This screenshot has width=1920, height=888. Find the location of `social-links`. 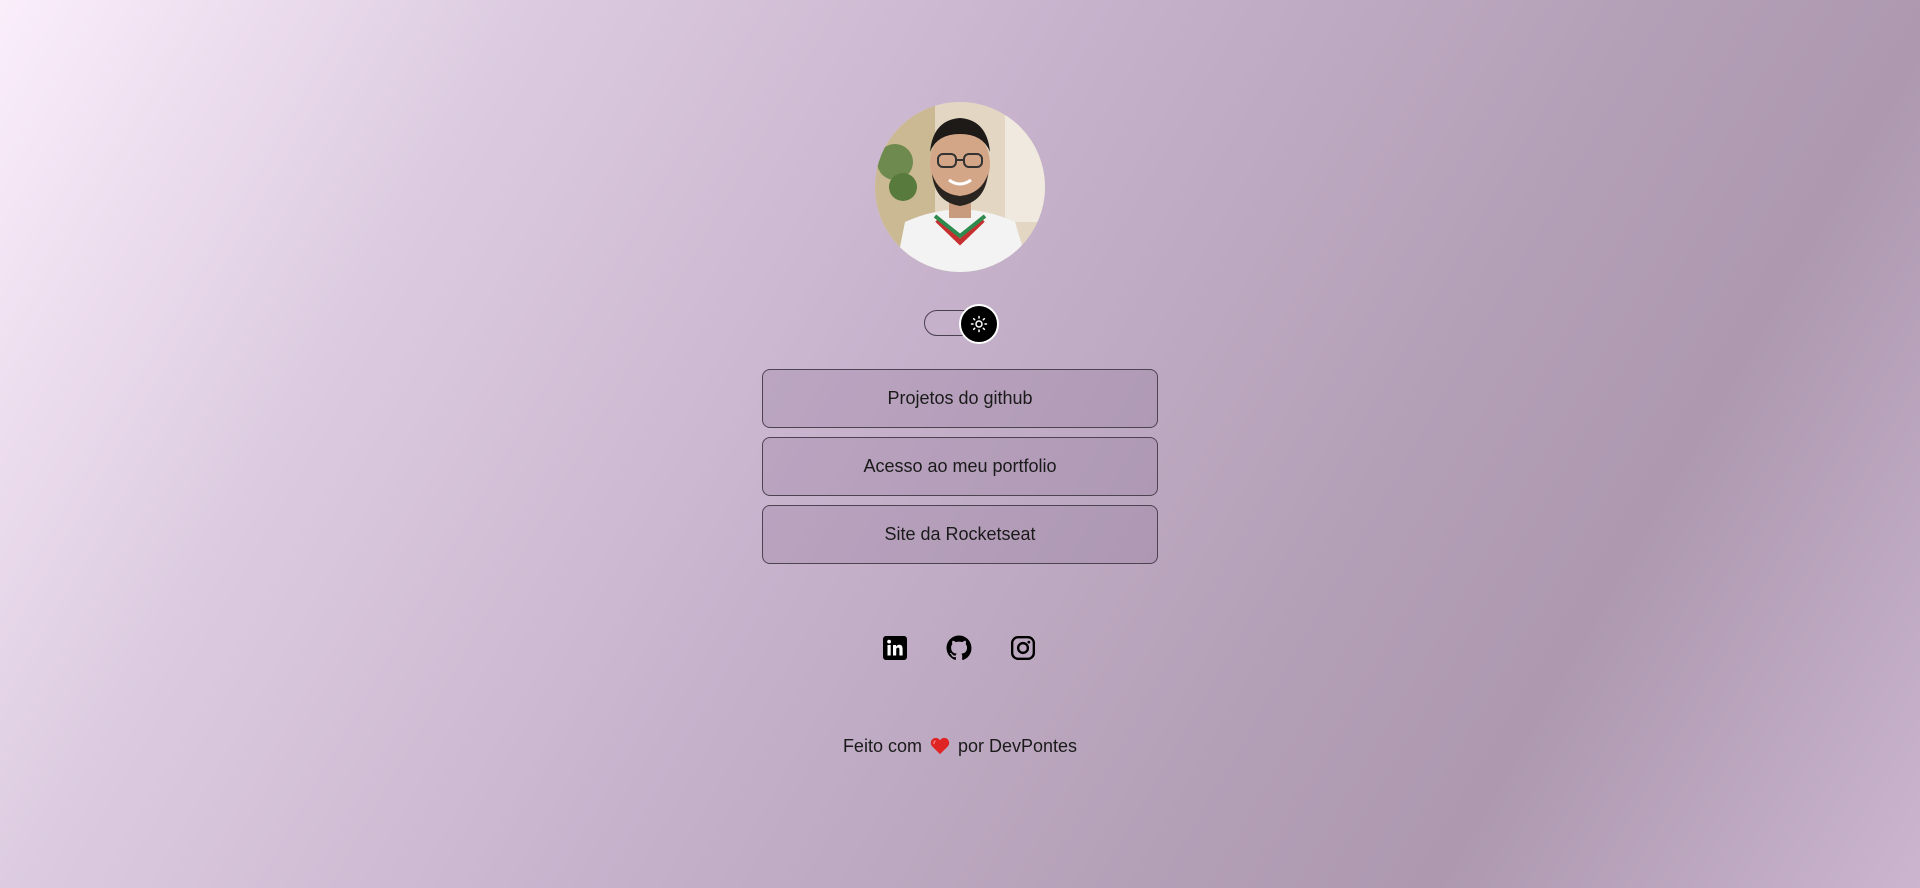

social-links is located at coordinates (959, 648).